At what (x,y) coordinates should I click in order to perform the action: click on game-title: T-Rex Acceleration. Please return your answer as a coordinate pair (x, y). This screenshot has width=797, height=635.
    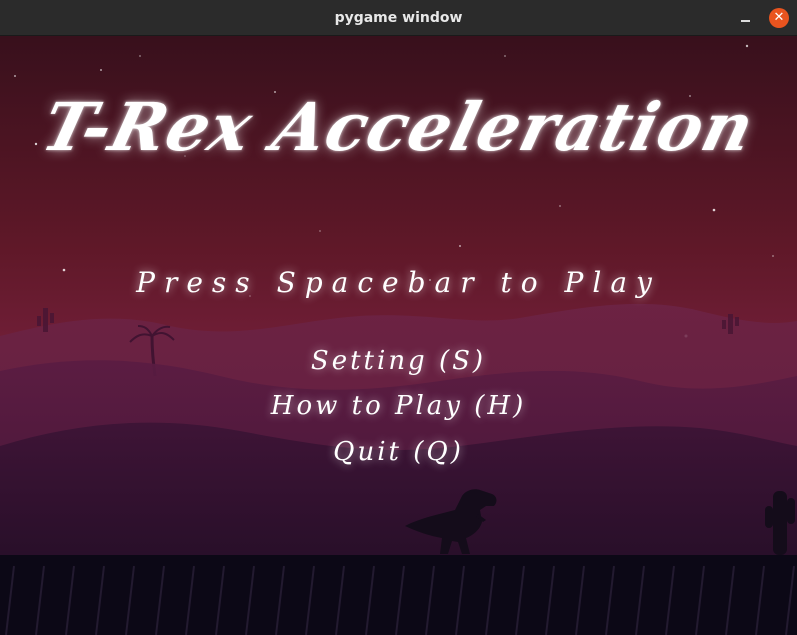
    Looking at the image, I should click on (398, 127).